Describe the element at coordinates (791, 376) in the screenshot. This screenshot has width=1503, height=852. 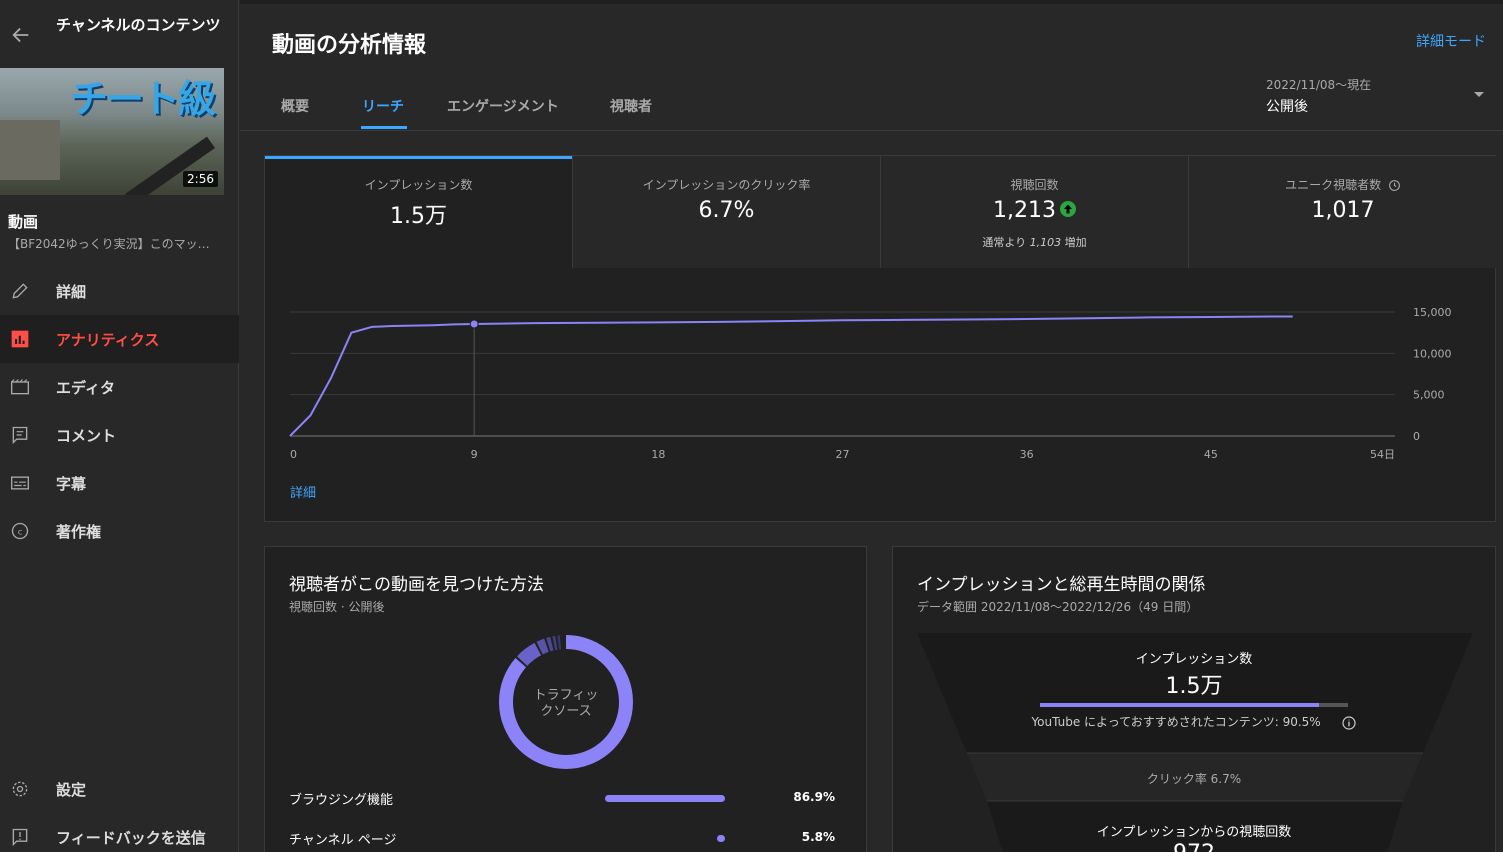
I see `impressions-series-line` at that location.